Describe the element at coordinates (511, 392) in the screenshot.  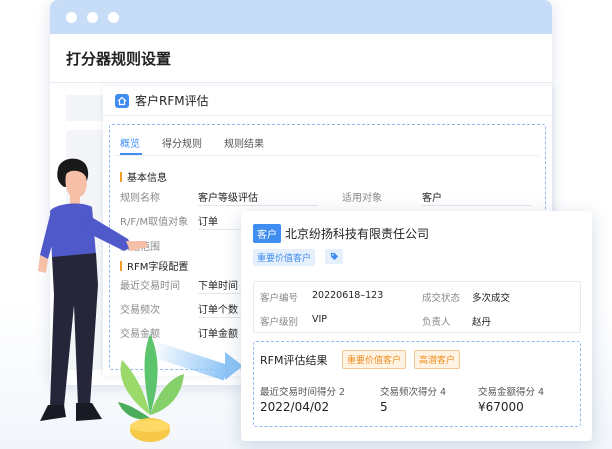
I see `amount-score-label: 交易金额得分 4` at that location.